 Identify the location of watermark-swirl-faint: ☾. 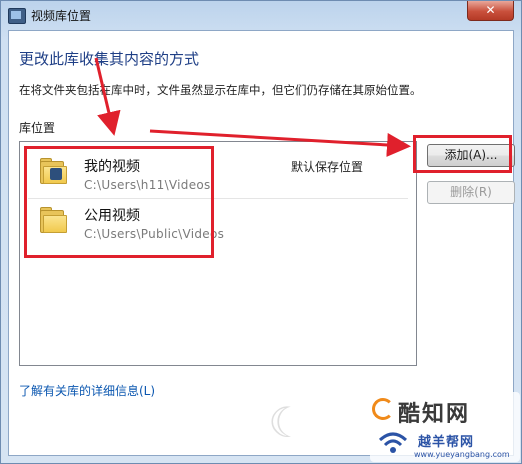
(287, 422).